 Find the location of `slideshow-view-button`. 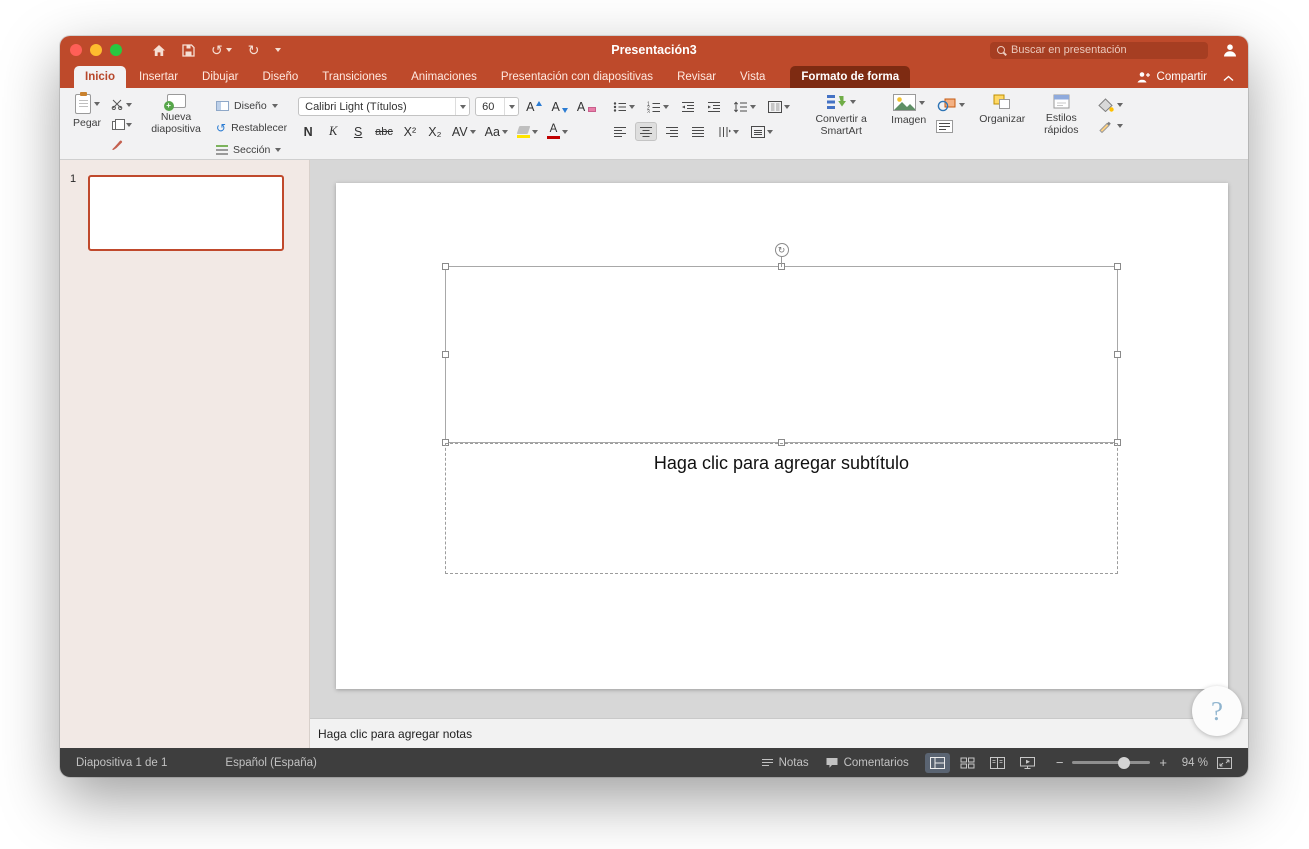

slideshow-view-button is located at coordinates (1027, 763).